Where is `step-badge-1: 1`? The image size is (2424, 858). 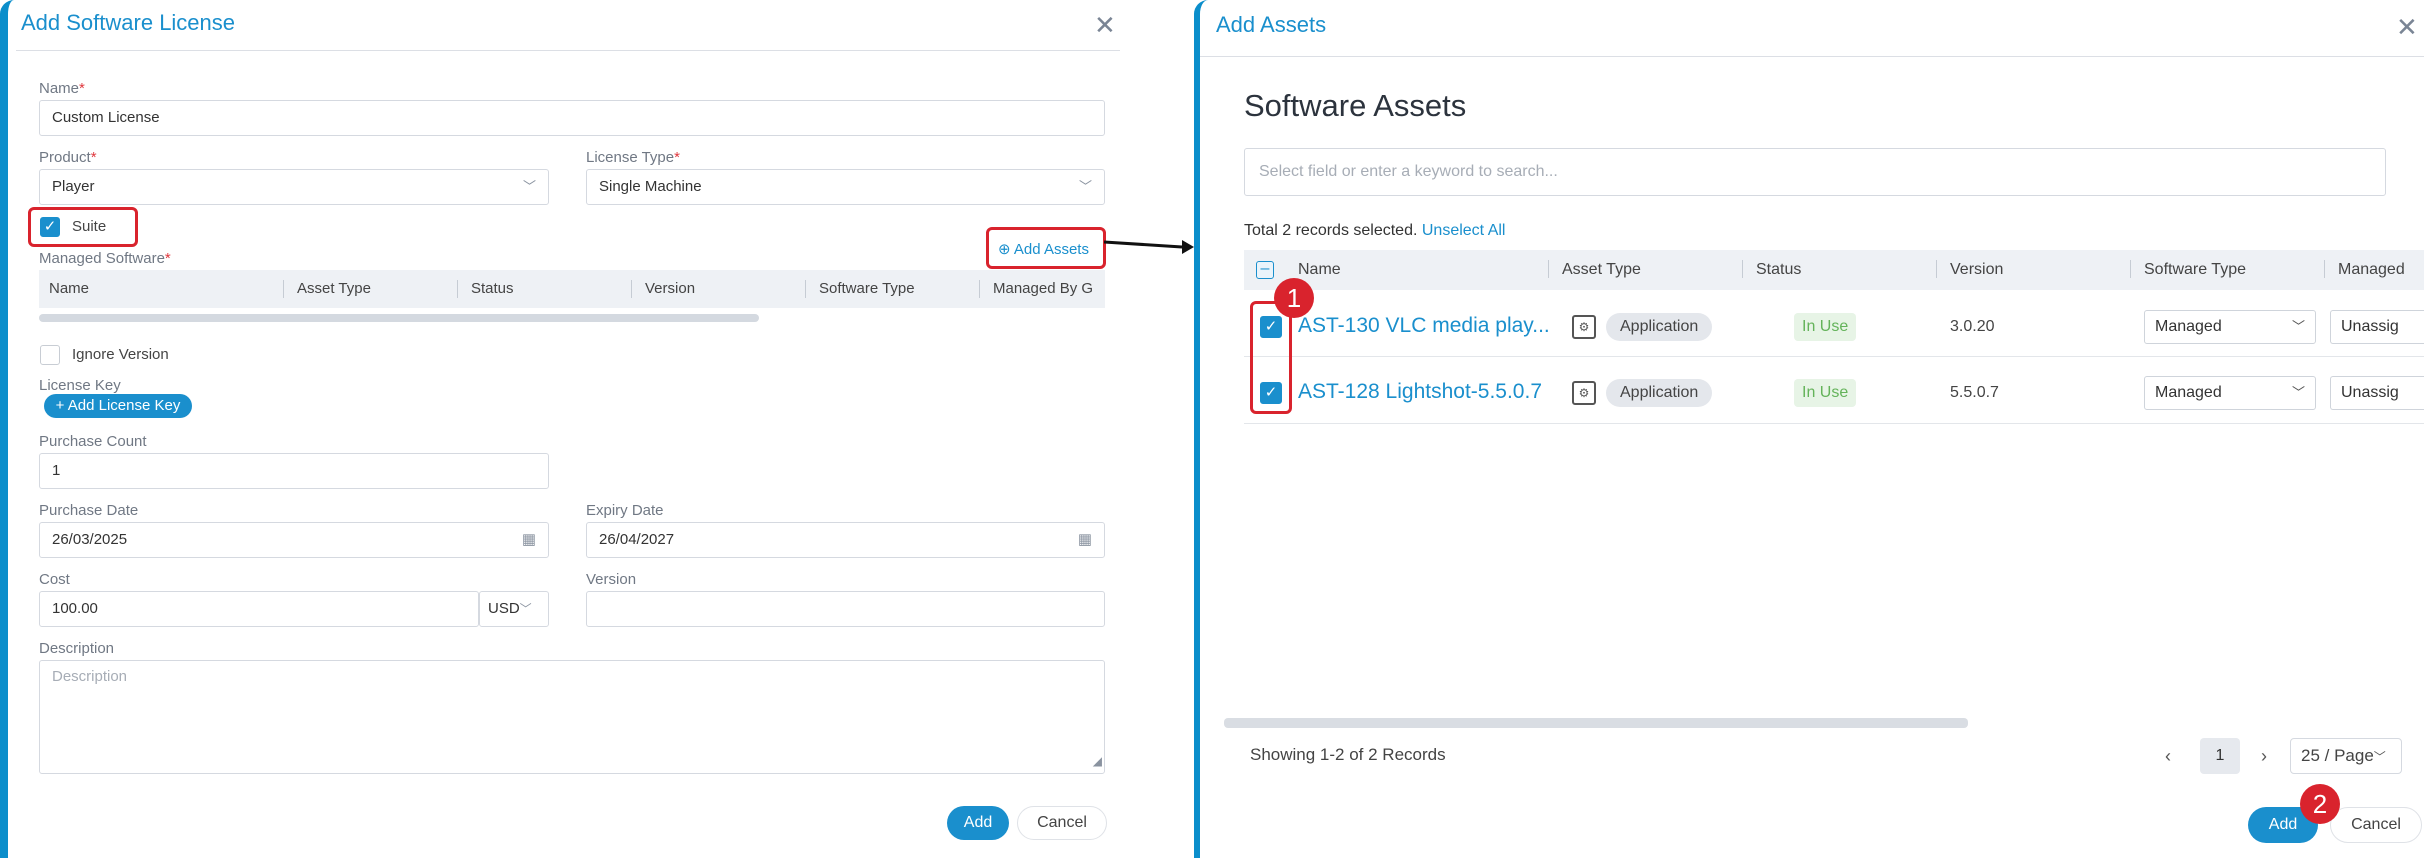
step-badge-1: 1 is located at coordinates (1294, 298).